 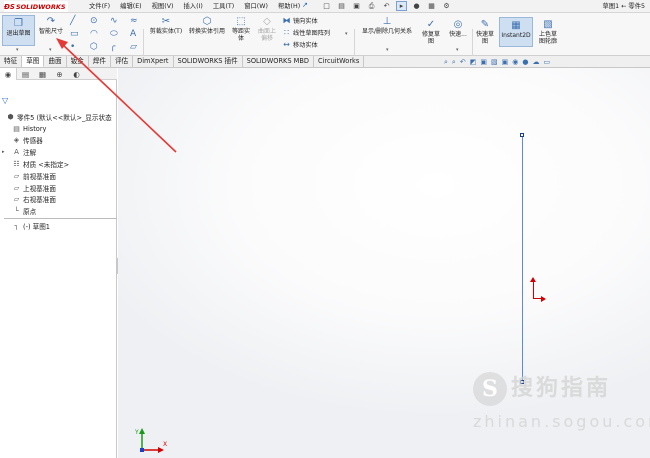 What do you see at coordinates (94, 21) in the screenshot?
I see `circle-tool-icon: ⊙` at bounding box center [94, 21].